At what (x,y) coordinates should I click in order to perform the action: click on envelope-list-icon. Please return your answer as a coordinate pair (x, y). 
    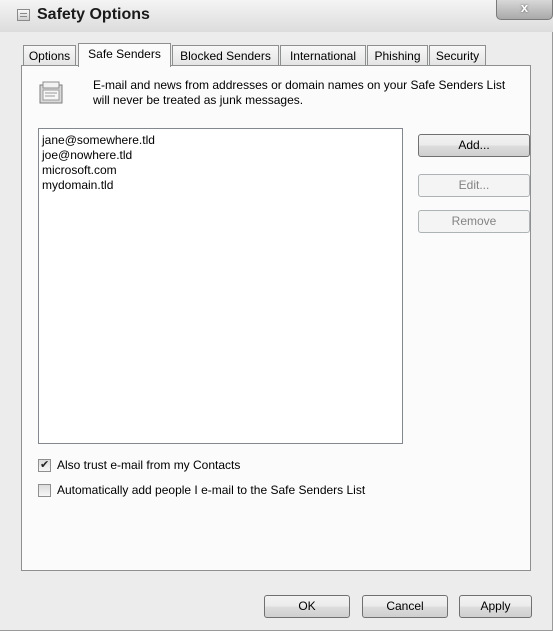
    Looking at the image, I should click on (51, 92).